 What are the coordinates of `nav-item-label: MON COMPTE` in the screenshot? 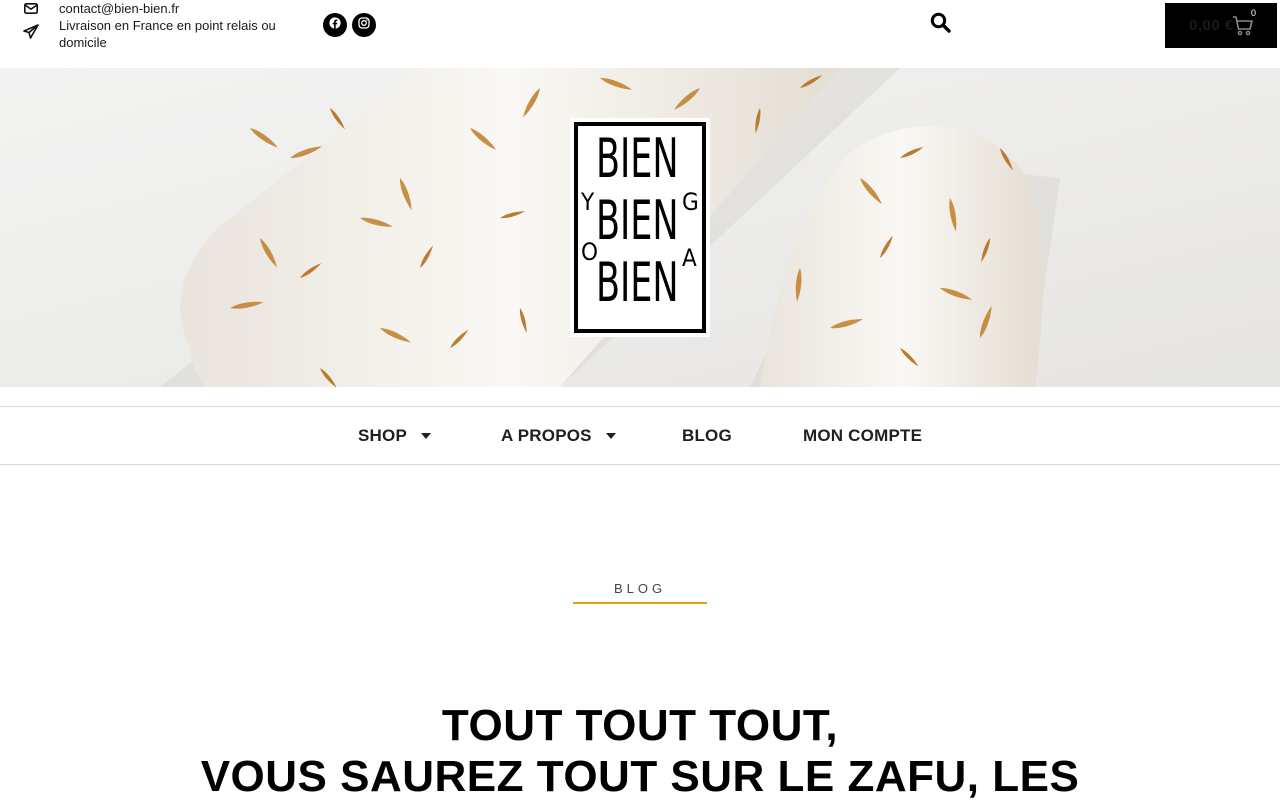 It's located at (863, 435).